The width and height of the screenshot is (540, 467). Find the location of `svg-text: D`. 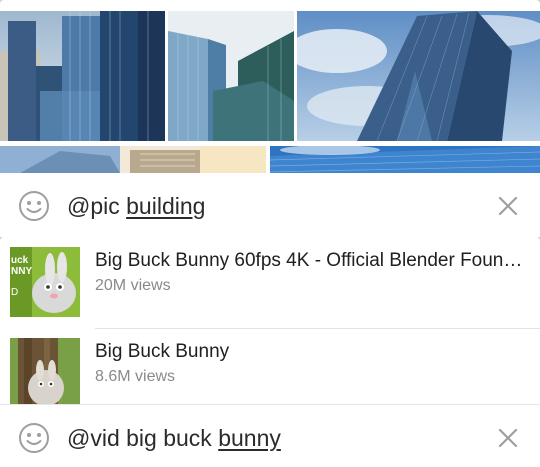

svg-text: D is located at coordinates (14, 292).